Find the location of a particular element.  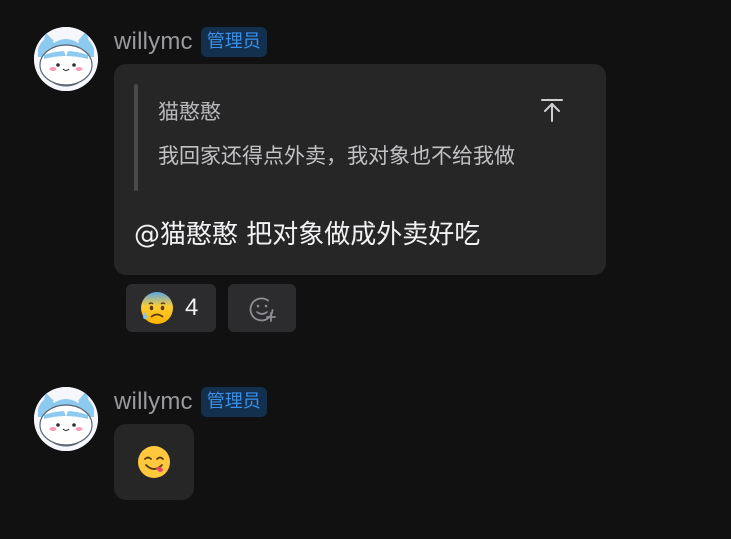

reply-quote: 猫憨憨 我回家还得点外卖，我对象也不给我做 is located at coordinates (360, 137).